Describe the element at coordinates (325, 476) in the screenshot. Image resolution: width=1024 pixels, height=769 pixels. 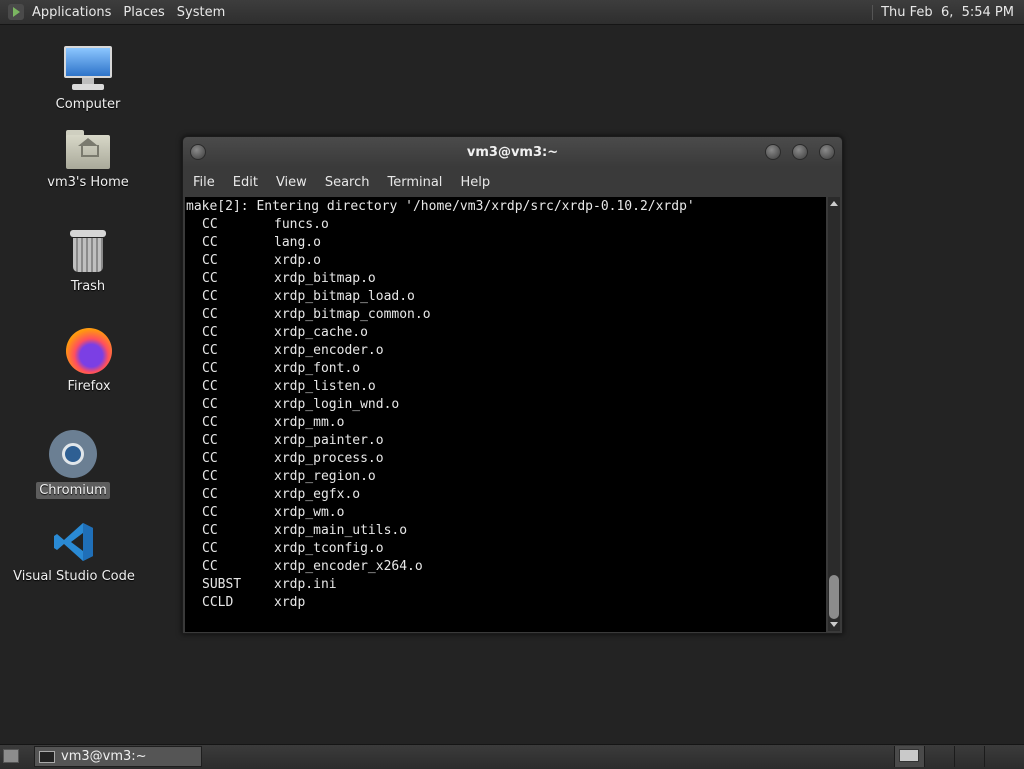
I see `build-step-file: xrdp_region.o` at that location.